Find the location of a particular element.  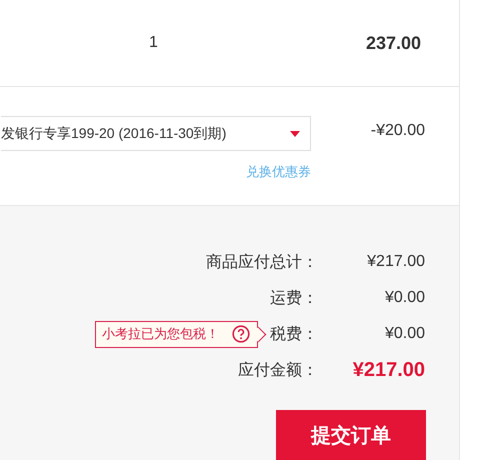

coupon-dropdown: 发银行专享199-20 (2016-11-30到期) is located at coordinates (156, 133).